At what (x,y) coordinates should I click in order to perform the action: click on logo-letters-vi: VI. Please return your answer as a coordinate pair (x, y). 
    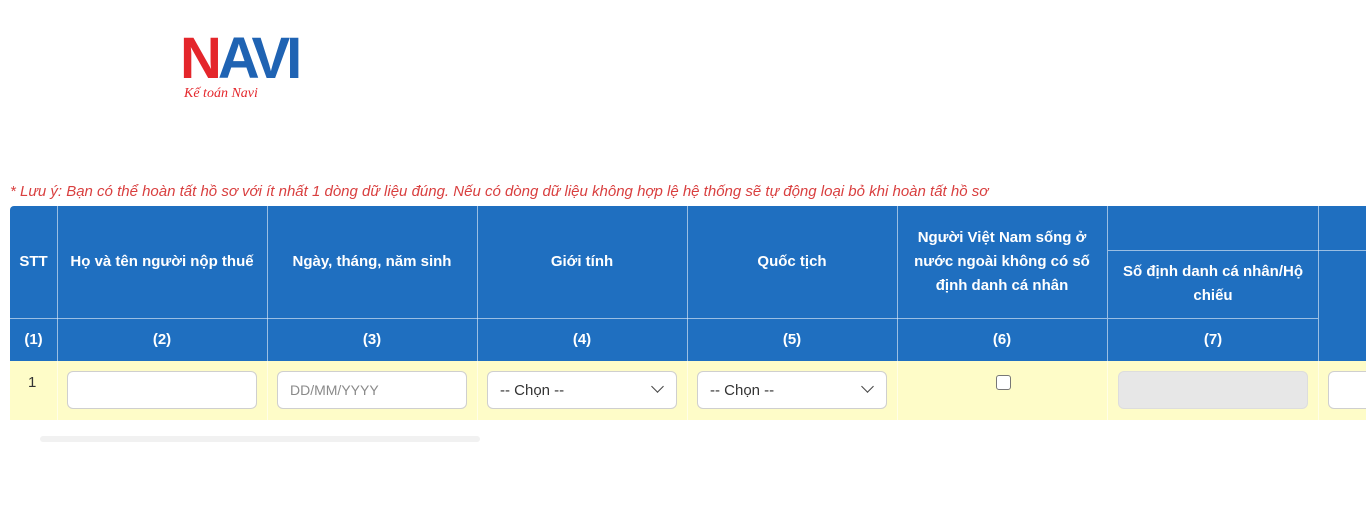
    Looking at the image, I should click on (276, 58).